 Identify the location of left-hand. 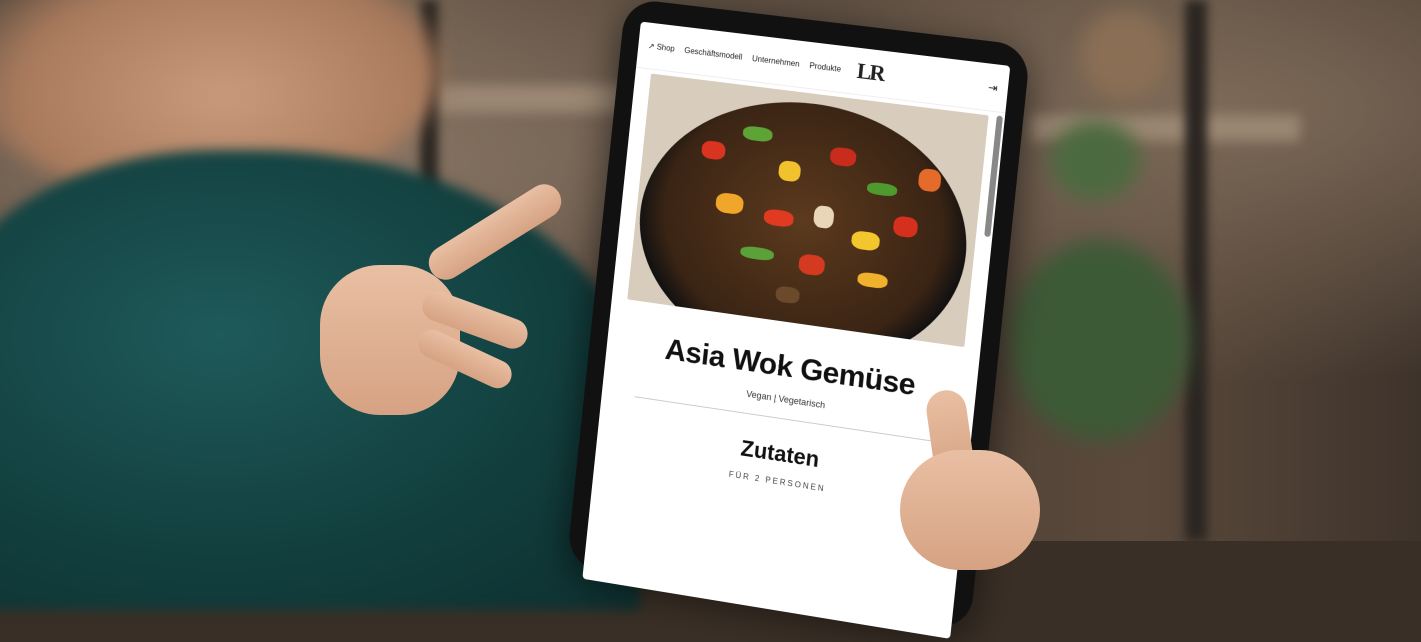
(435, 316).